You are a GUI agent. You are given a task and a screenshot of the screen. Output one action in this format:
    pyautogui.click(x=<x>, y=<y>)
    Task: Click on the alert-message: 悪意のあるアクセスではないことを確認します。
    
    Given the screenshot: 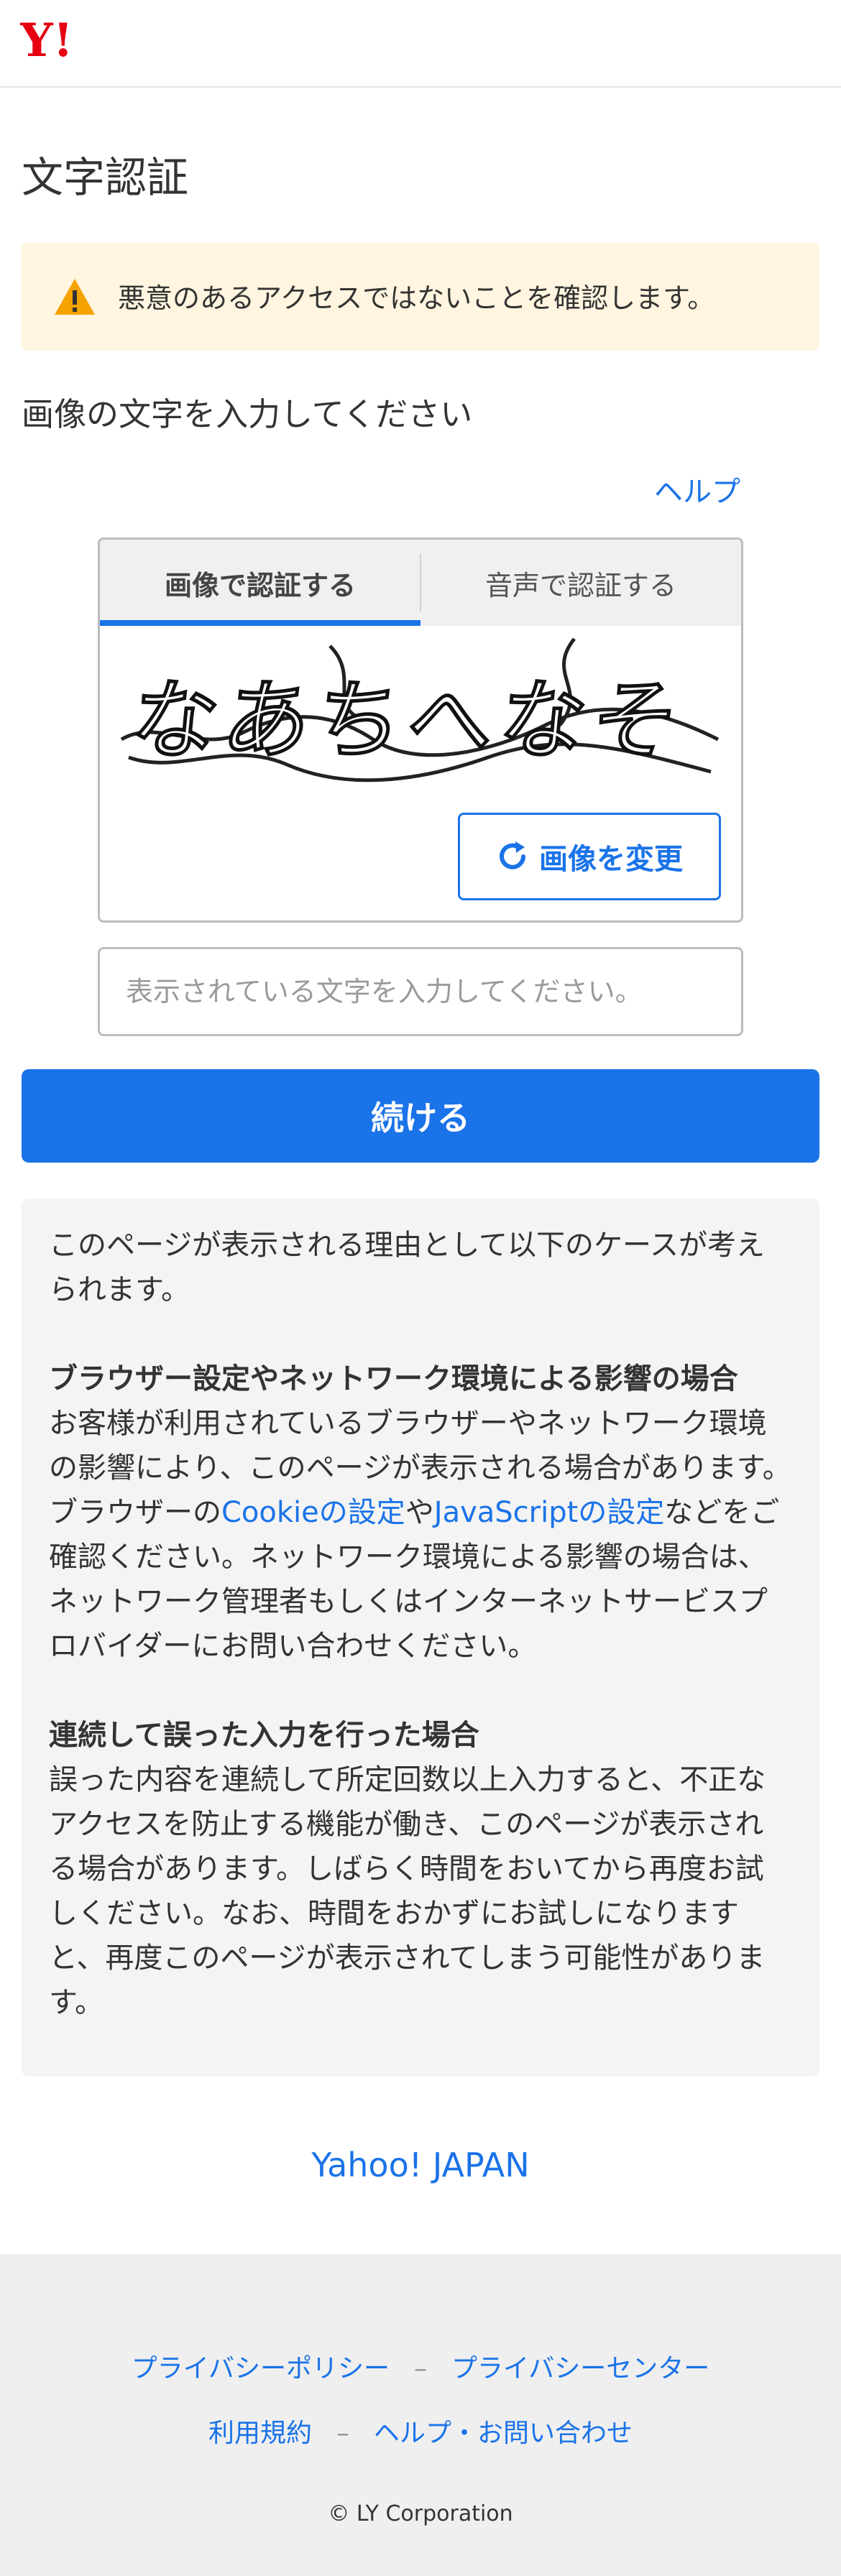 What is the action you would take?
    pyautogui.click(x=416, y=298)
    